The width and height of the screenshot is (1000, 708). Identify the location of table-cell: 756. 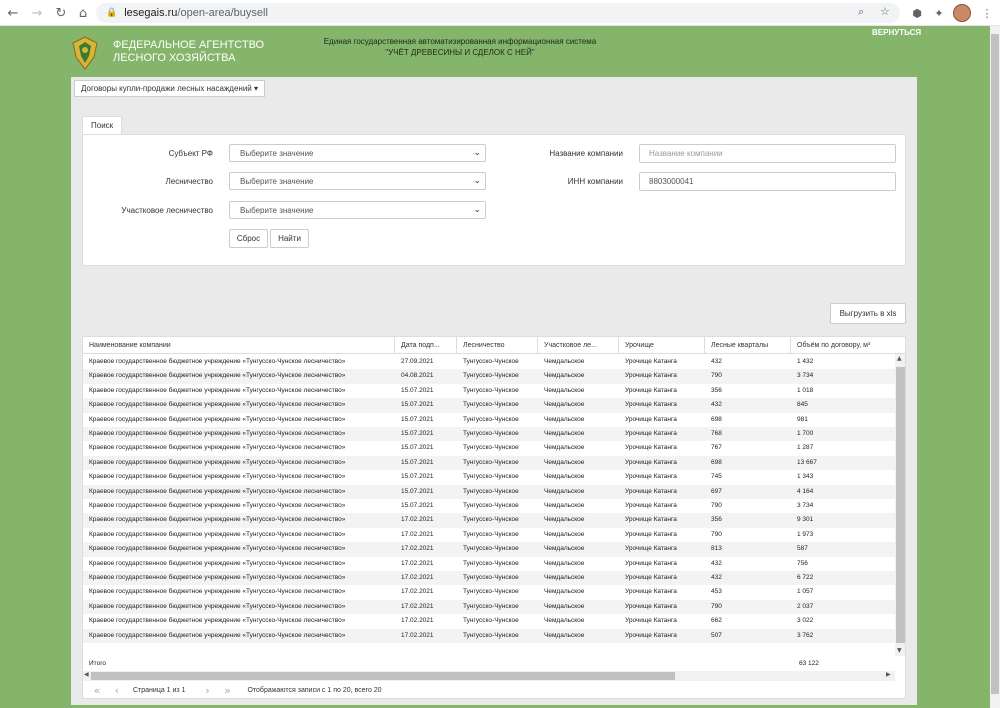
(802, 563).